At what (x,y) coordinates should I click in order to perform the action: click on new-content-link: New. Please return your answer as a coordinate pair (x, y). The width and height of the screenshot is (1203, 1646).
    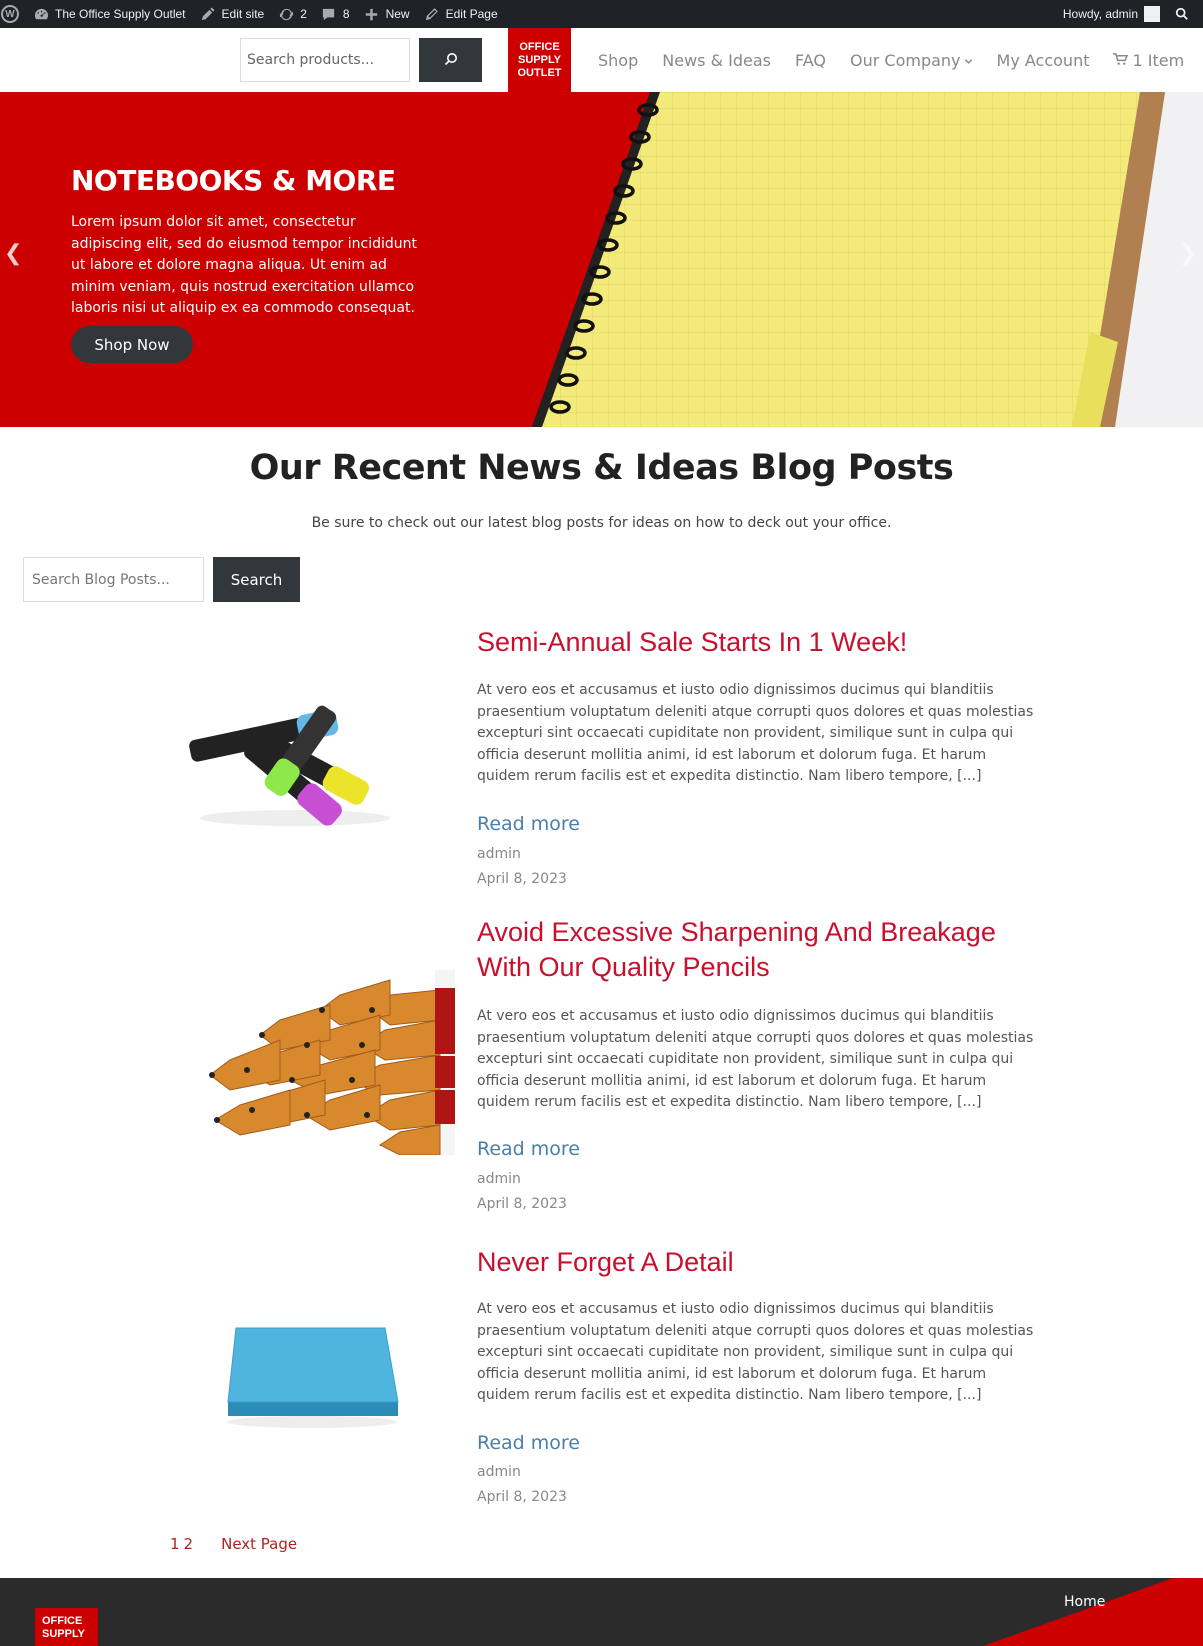
    Looking at the image, I should click on (387, 14).